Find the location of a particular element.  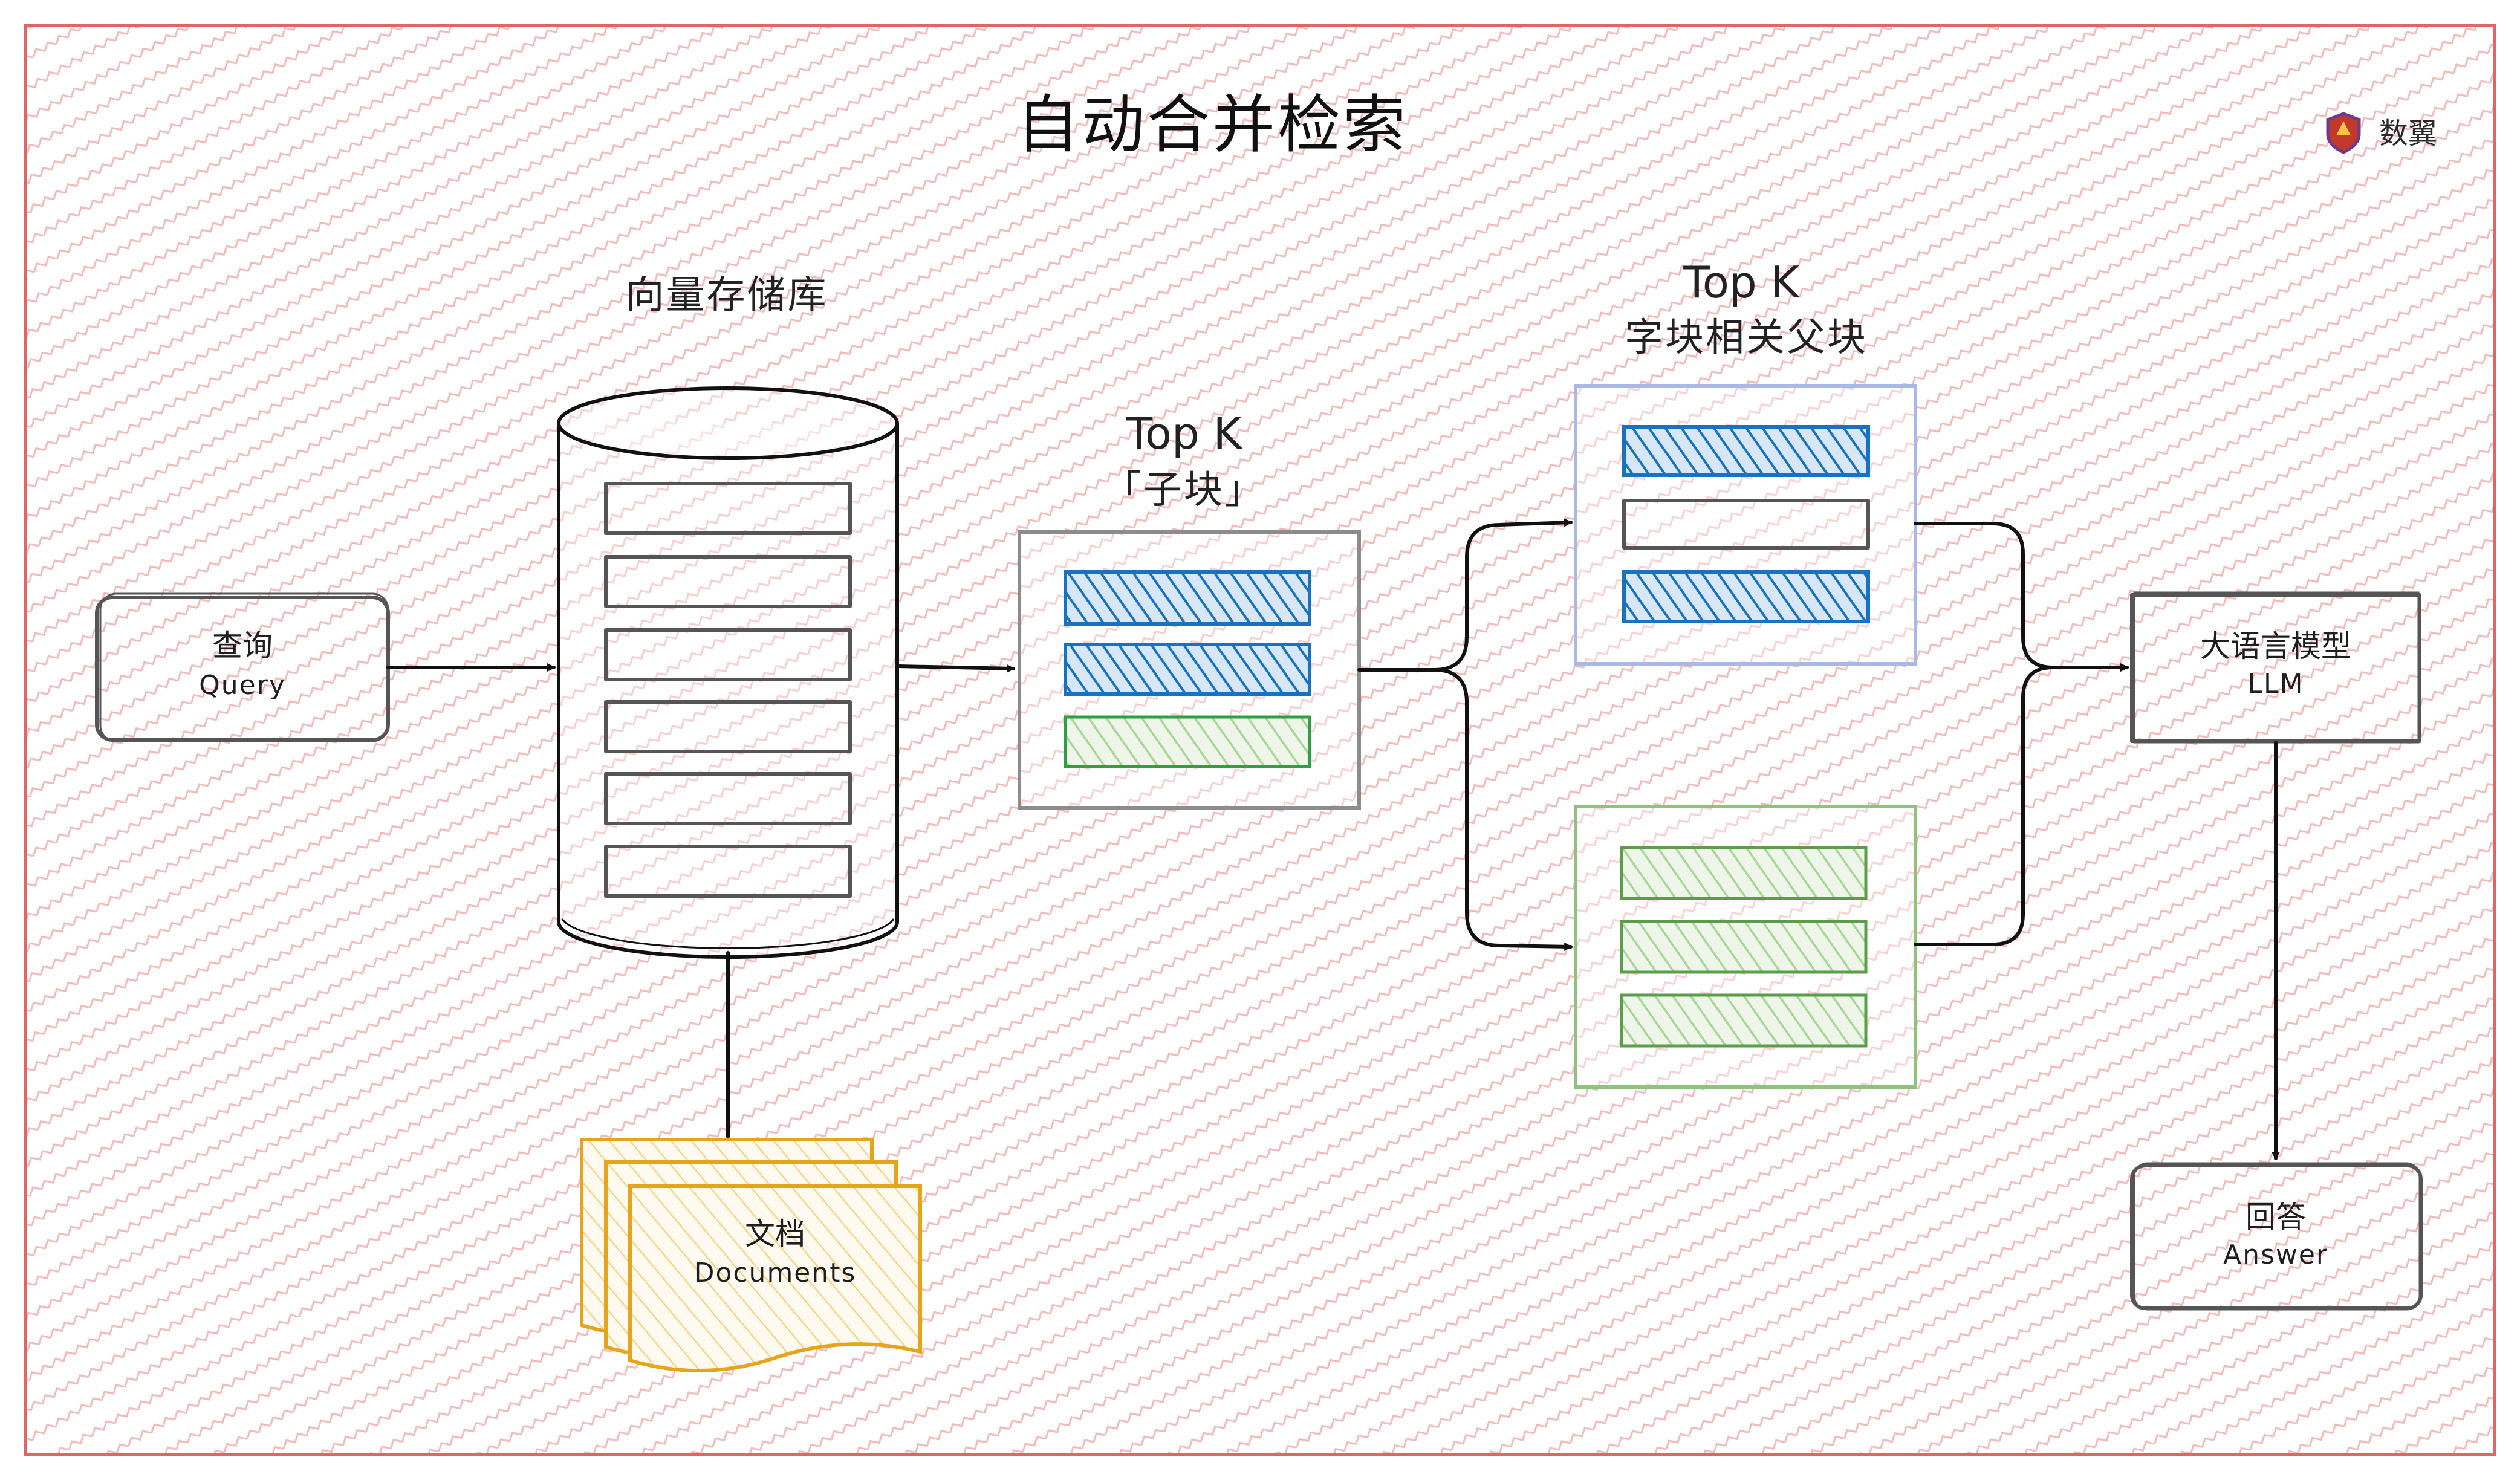

documents-stack: 文档 Documents is located at coordinates (751, 1255).